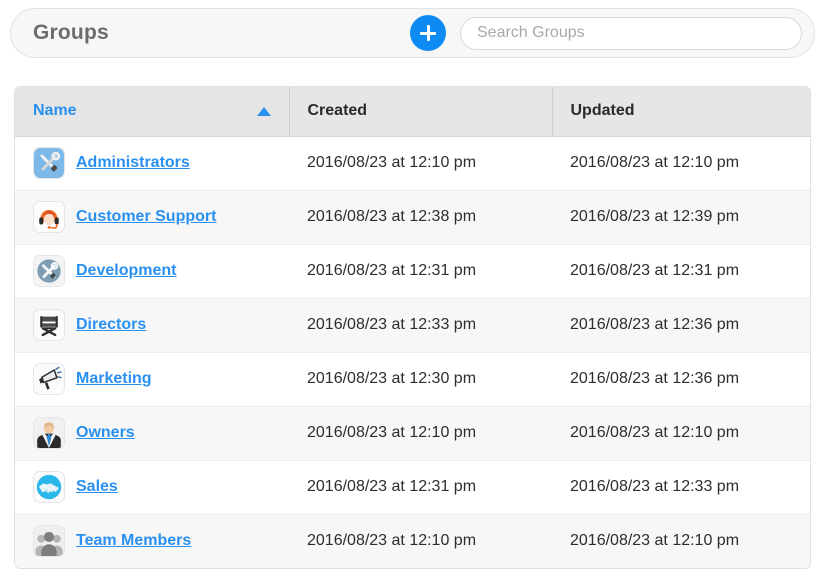 This screenshot has width=825, height=577. I want to click on headset-support-agent-icon, so click(49, 217).